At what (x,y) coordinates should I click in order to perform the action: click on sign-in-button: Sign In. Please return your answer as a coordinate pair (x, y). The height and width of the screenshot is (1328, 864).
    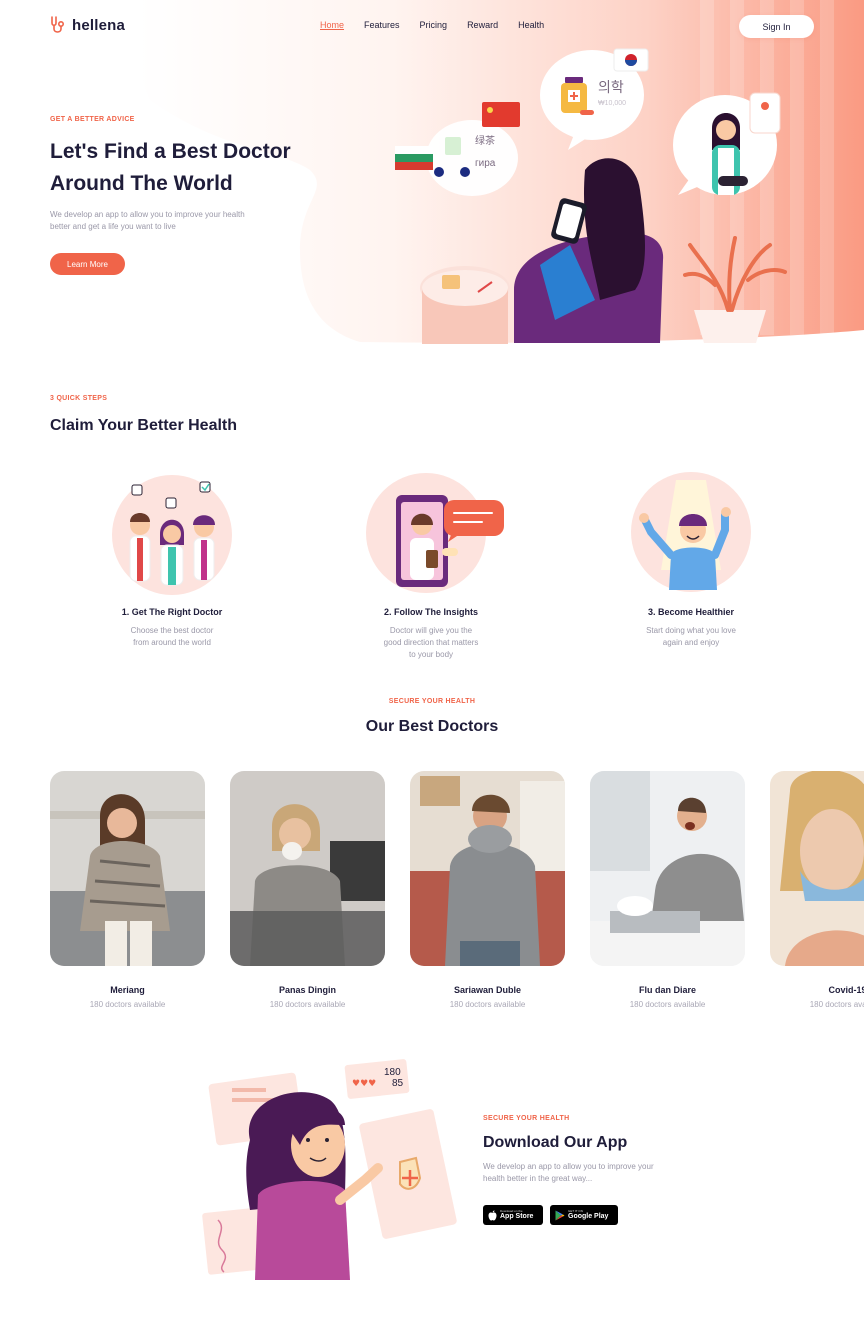
    Looking at the image, I should click on (776, 26).